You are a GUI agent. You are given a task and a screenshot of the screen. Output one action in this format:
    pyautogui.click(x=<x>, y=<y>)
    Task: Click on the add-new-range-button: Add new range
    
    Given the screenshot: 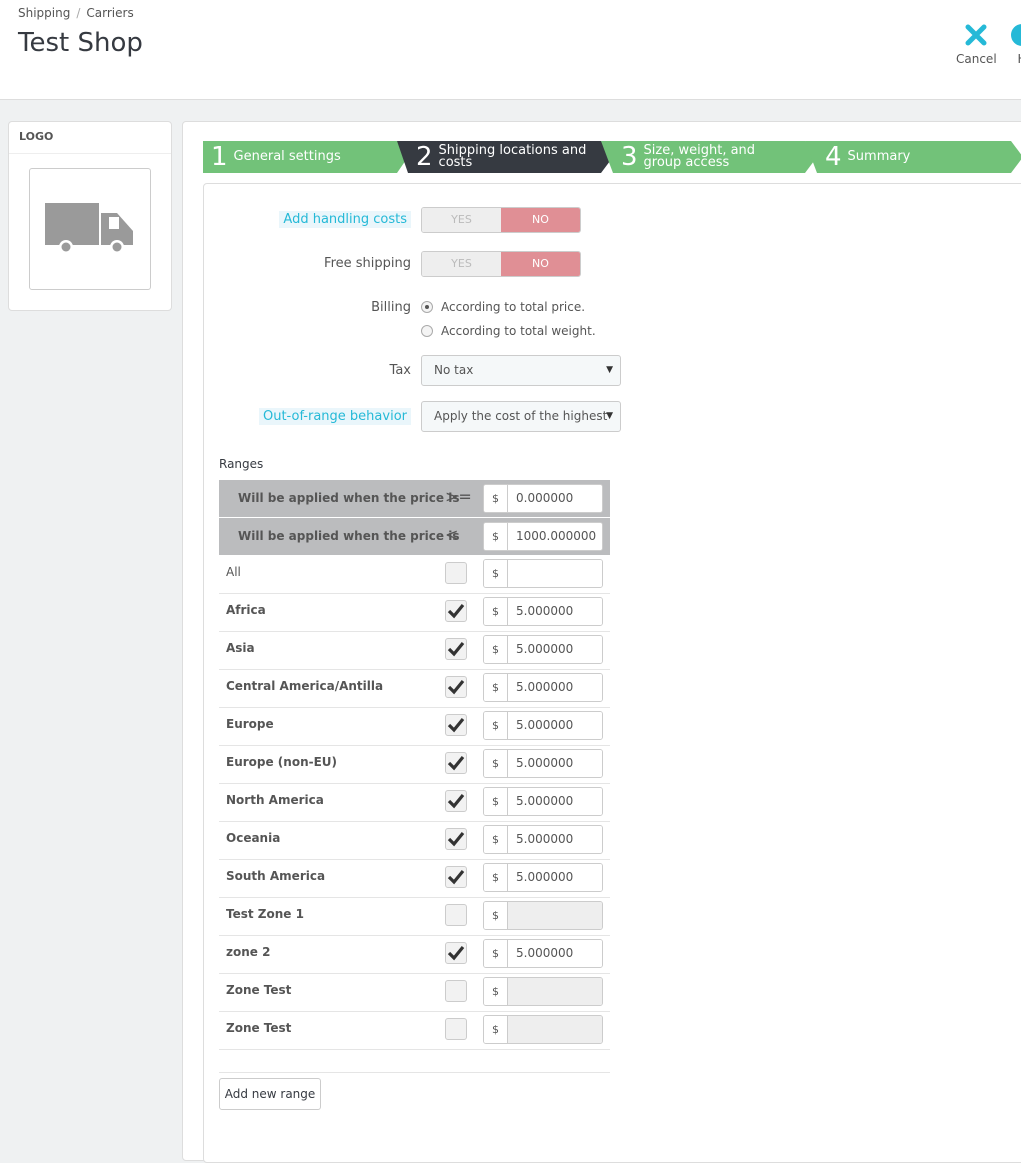 What is the action you would take?
    pyautogui.click(x=270, y=1094)
    